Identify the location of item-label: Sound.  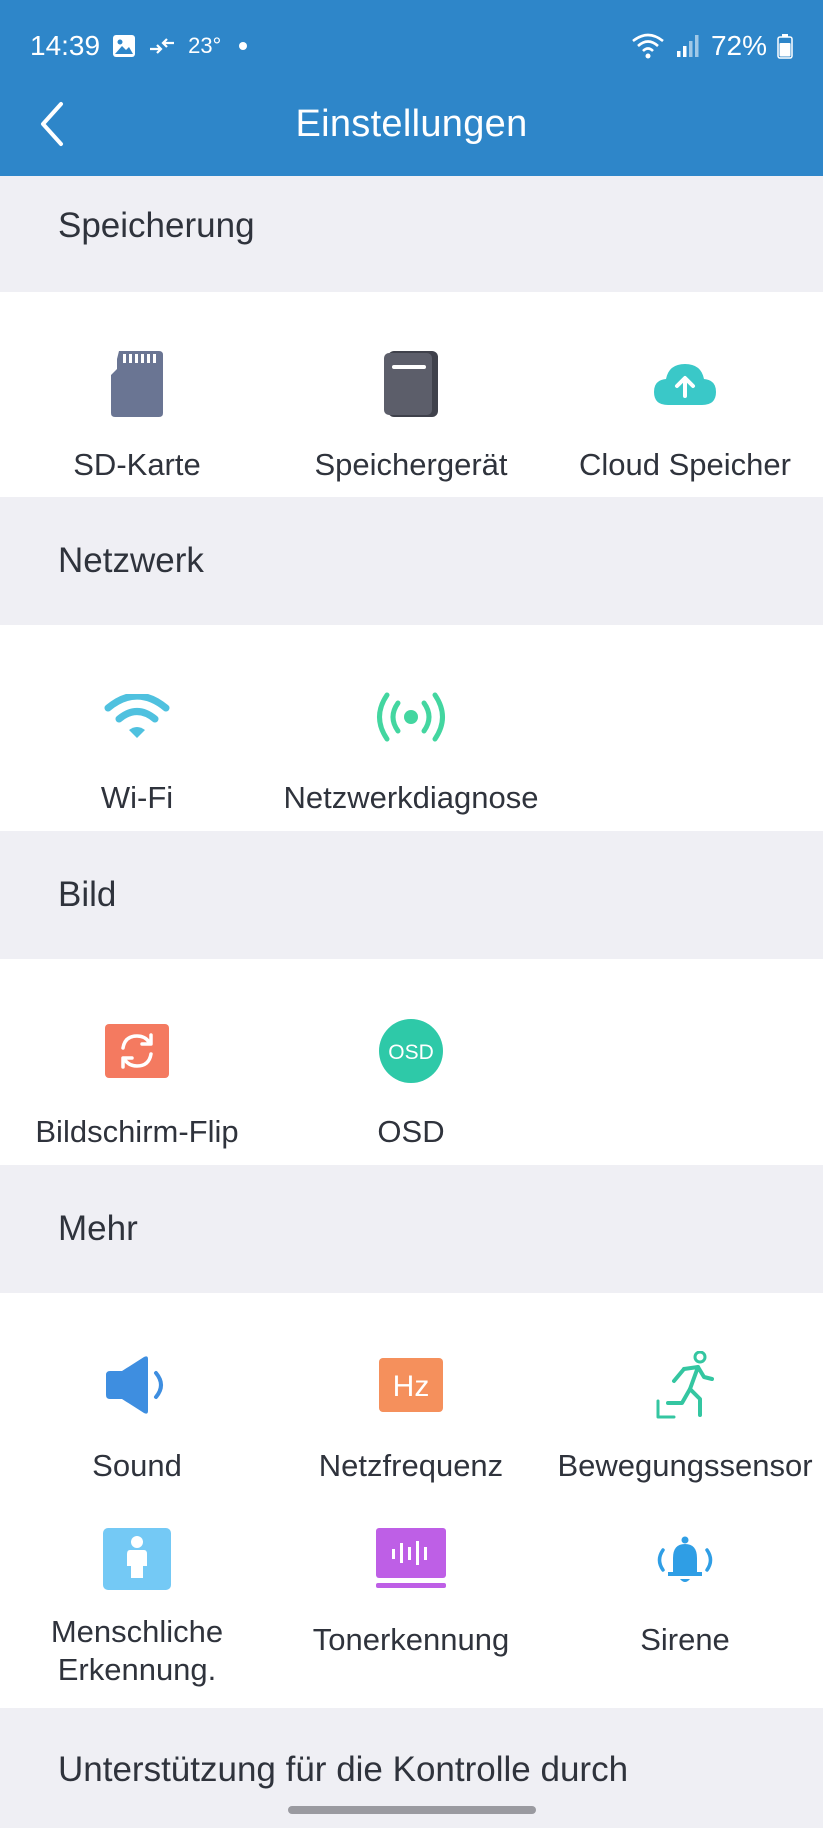
(137, 1465).